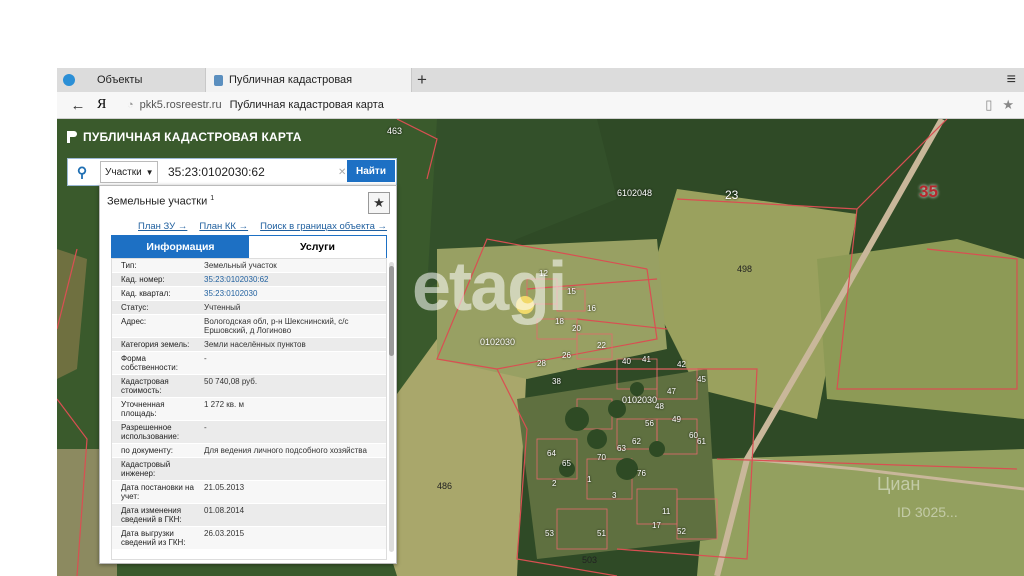 This screenshot has height=576, width=1024. Describe the element at coordinates (317, 247) in the screenshot. I see `tab-services: Услуги` at that location.